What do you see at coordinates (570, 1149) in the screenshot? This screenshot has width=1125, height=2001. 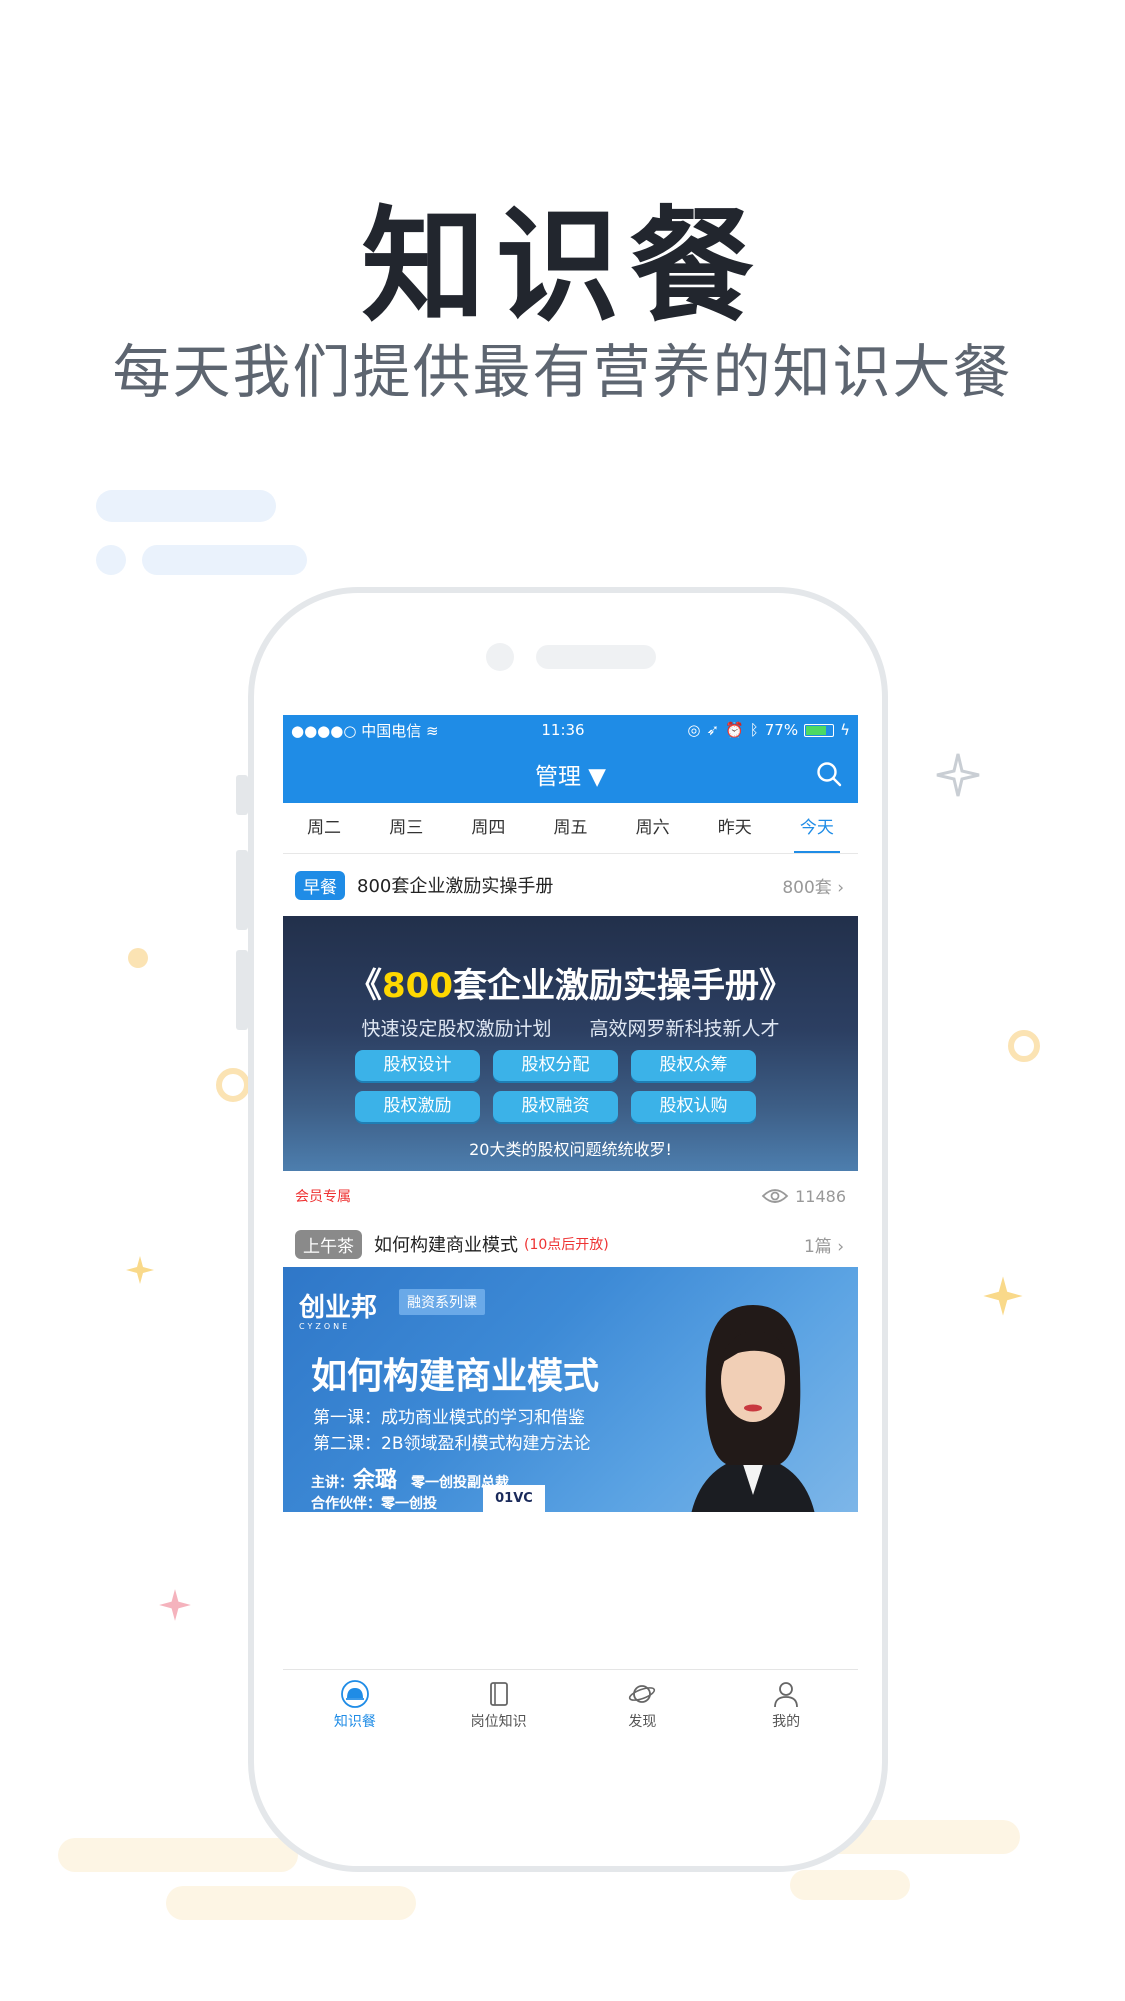 I see `banner-note: 20大类的股权问题统统收罗!` at bounding box center [570, 1149].